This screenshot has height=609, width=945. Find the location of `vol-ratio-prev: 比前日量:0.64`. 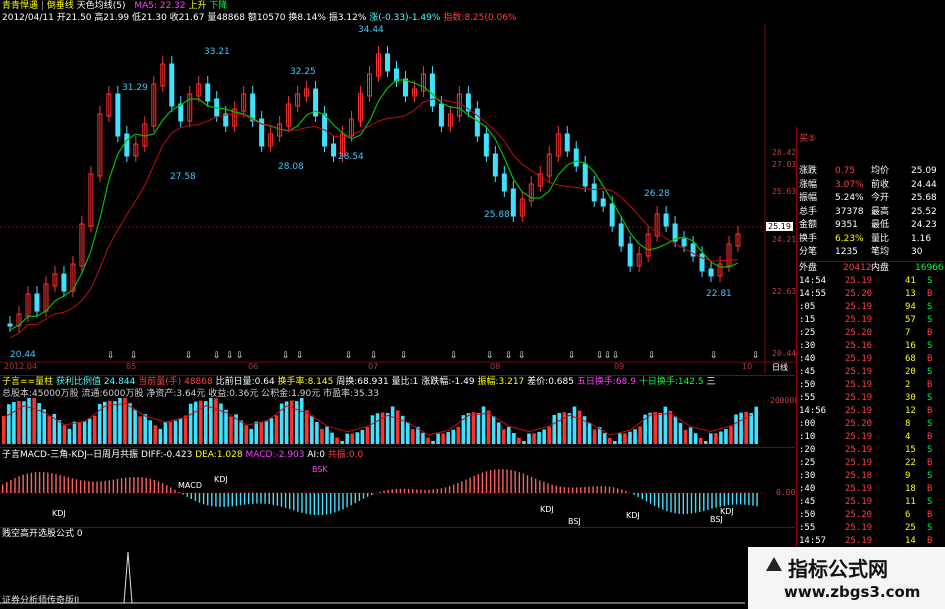

vol-ratio-prev: 比前日量:0.64 is located at coordinates (245, 382).